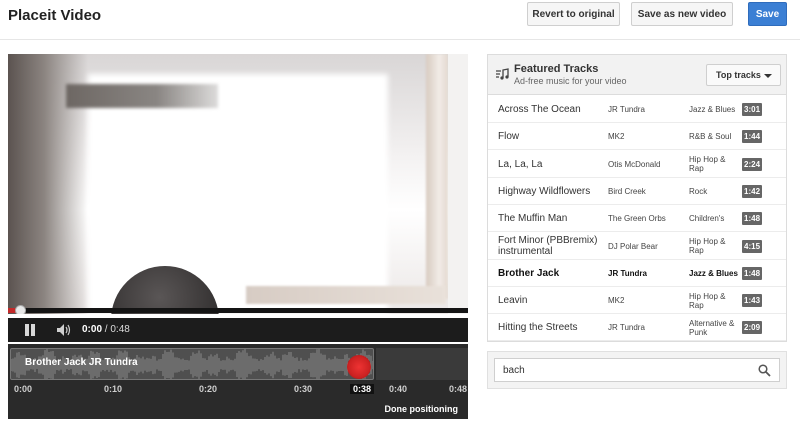  I want to click on track-duration-badge: 1:42, so click(752, 191).